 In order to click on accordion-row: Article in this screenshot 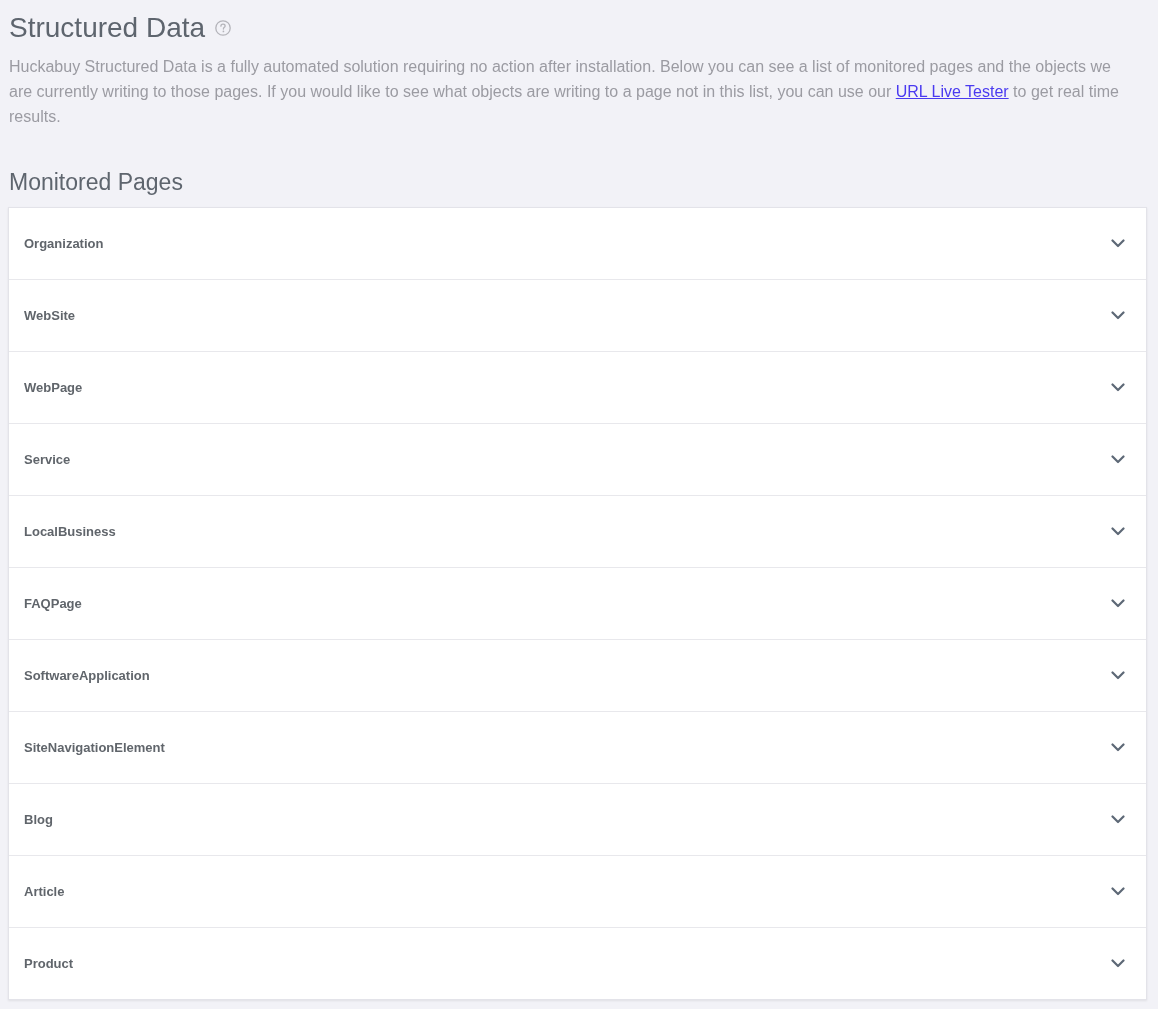, I will do `click(577, 892)`.